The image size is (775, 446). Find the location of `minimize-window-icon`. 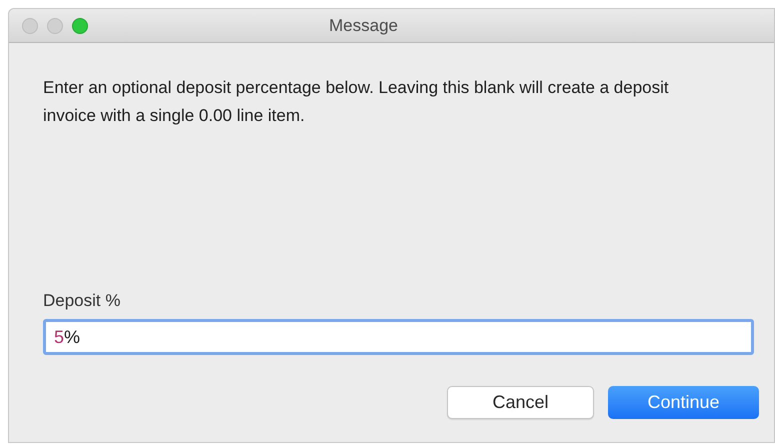

minimize-window-icon is located at coordinates (55, 26).